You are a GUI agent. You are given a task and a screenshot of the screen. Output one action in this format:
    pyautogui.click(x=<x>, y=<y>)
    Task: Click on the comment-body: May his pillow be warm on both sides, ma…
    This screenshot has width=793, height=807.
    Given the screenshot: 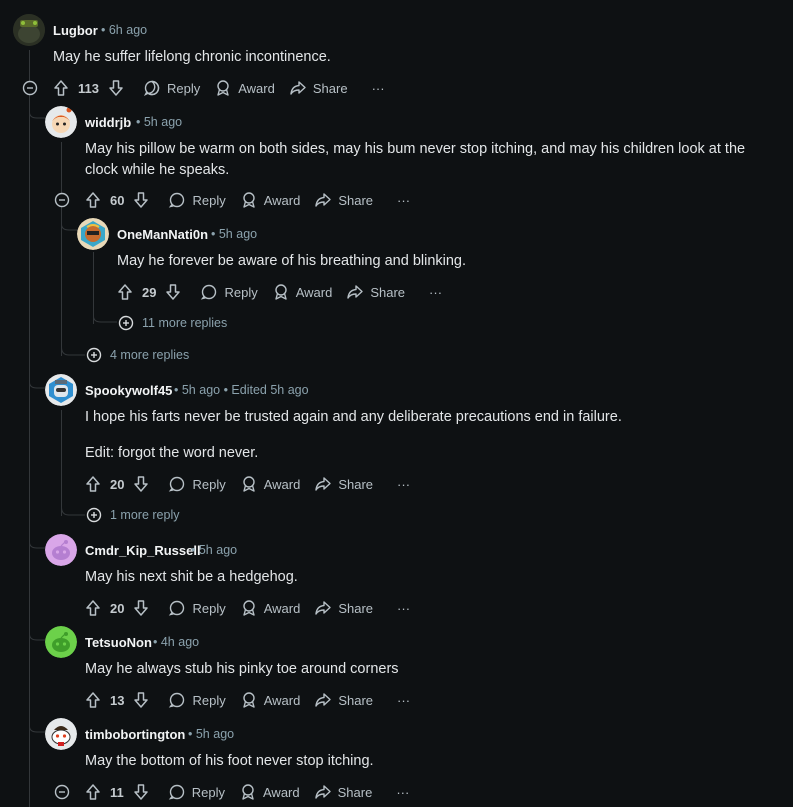 What is the action you would take?
    pyautogui.click(x=415, y=159)
    